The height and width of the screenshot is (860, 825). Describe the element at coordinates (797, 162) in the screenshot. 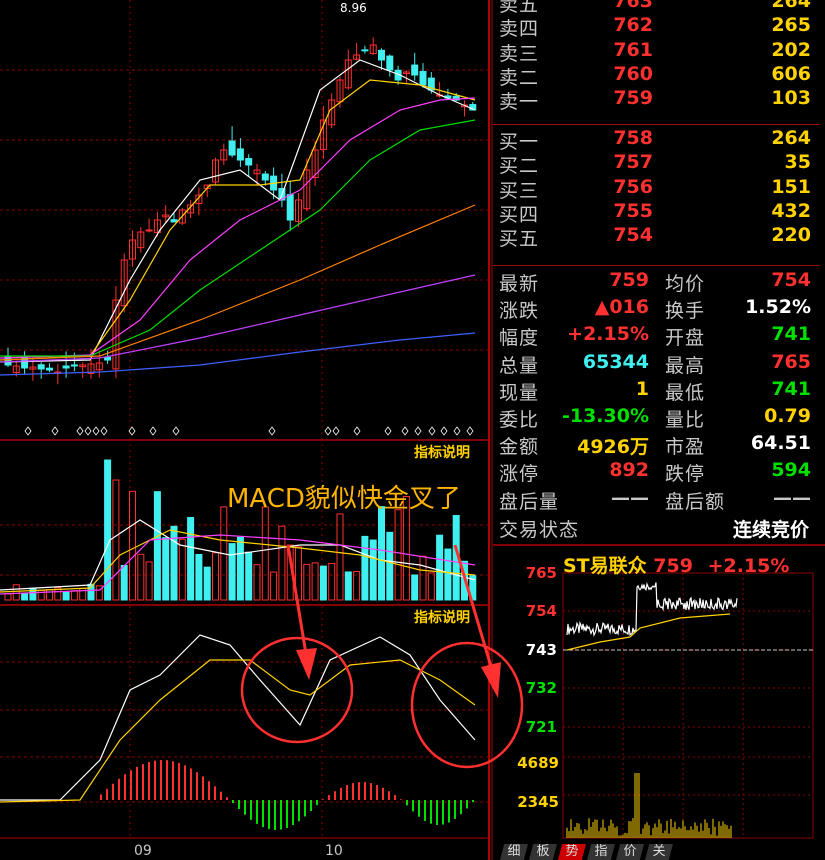

I see `order-volume: 35` at that location.